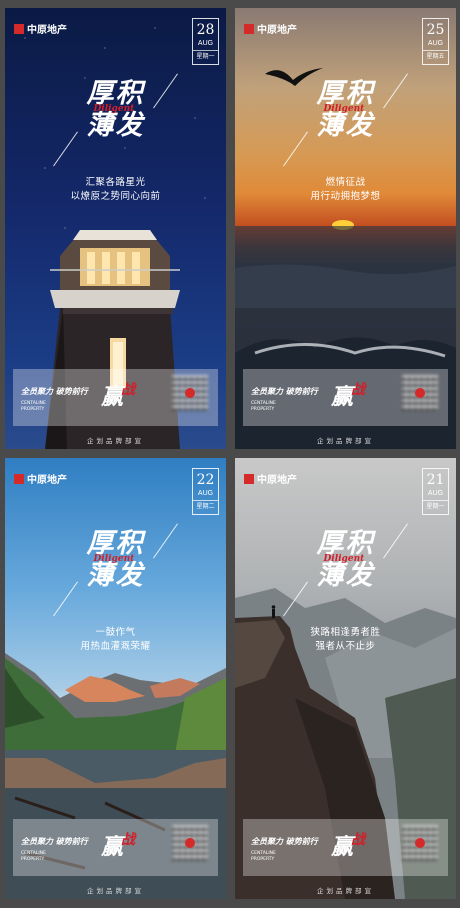  I want to click on tagline-line-2: 用行动拥抱梦想, so click(345, 196).